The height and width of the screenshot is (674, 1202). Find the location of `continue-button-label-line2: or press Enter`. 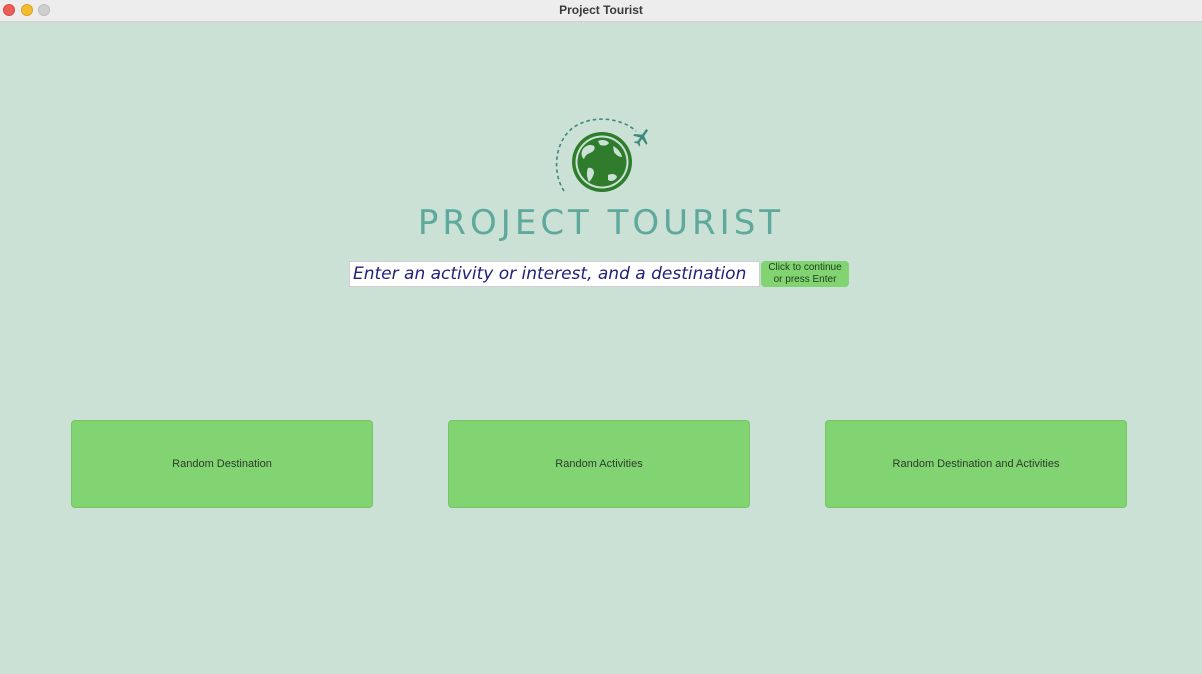

continue-button-label-line2: or press Enter is located at coordinates (805, 279).